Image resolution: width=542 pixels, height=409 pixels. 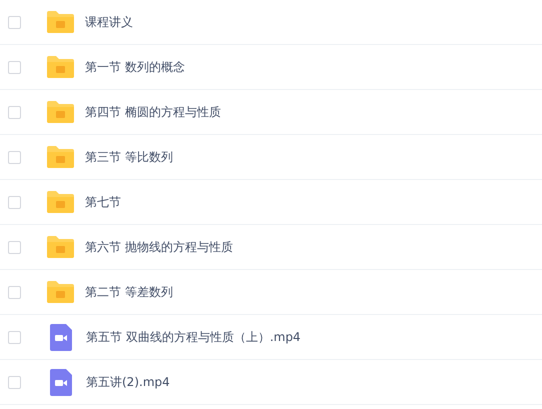 I want to click on file-name: 第七节, so click(x=103, y=202).